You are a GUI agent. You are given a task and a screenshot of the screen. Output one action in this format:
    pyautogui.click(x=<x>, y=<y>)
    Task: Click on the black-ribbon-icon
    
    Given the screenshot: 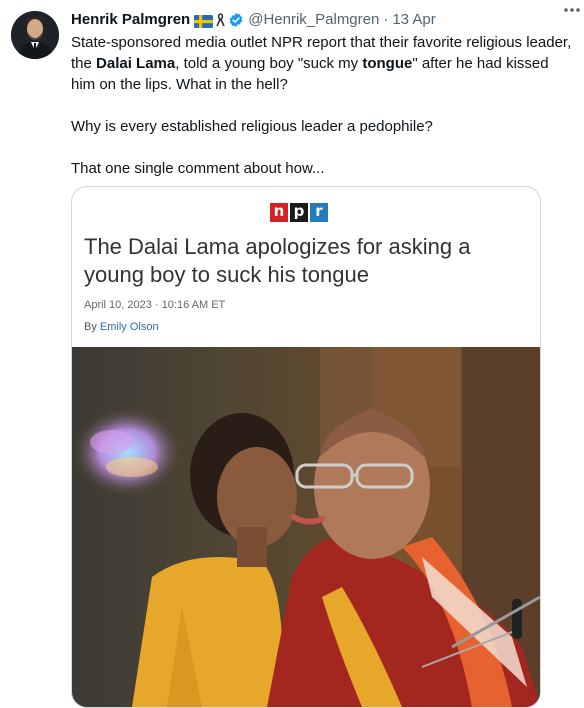 What is the action you would take?
    pyautogui.click(x=220, y=20)
    